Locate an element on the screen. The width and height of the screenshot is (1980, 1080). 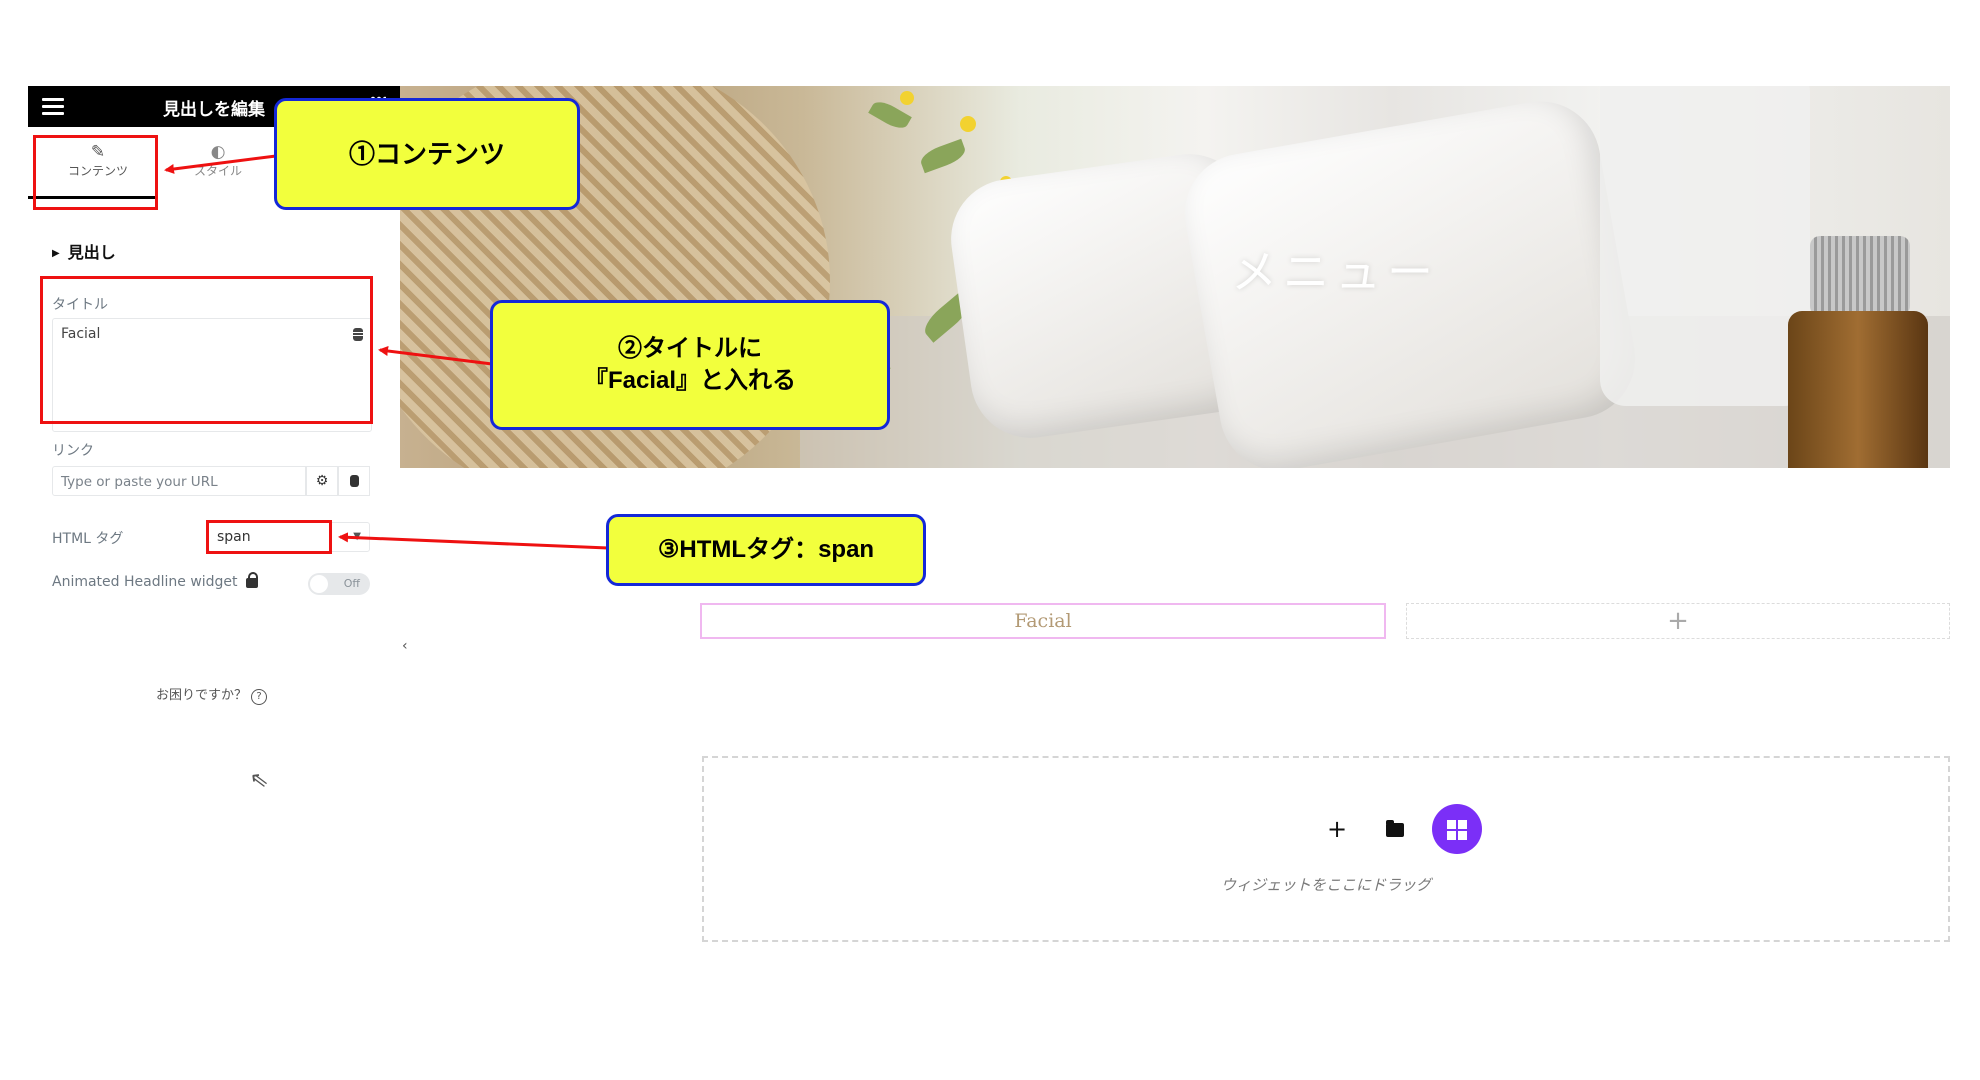
section-heading-toggle: ▶ 見出し is located at coordinates (84, 251).